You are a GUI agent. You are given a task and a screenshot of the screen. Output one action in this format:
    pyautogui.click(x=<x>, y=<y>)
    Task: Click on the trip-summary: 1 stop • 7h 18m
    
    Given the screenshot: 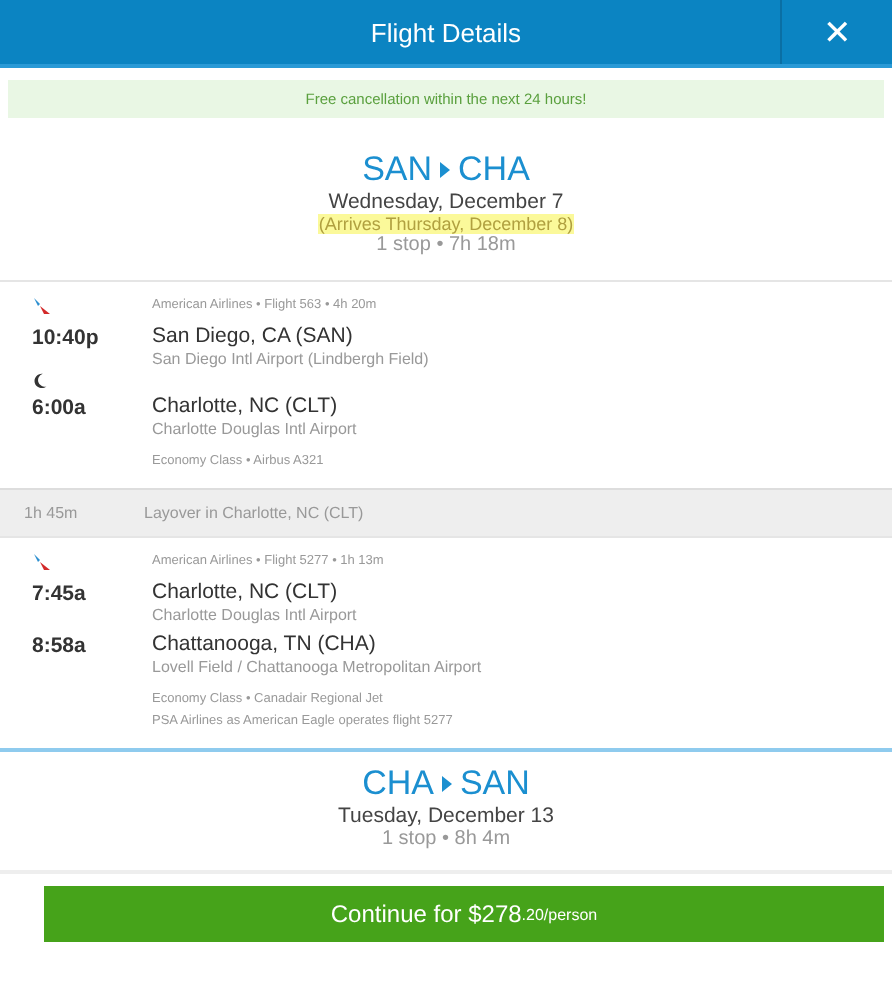 What is the action you would take?
    pyautogui.click(x=446, y=245)
    